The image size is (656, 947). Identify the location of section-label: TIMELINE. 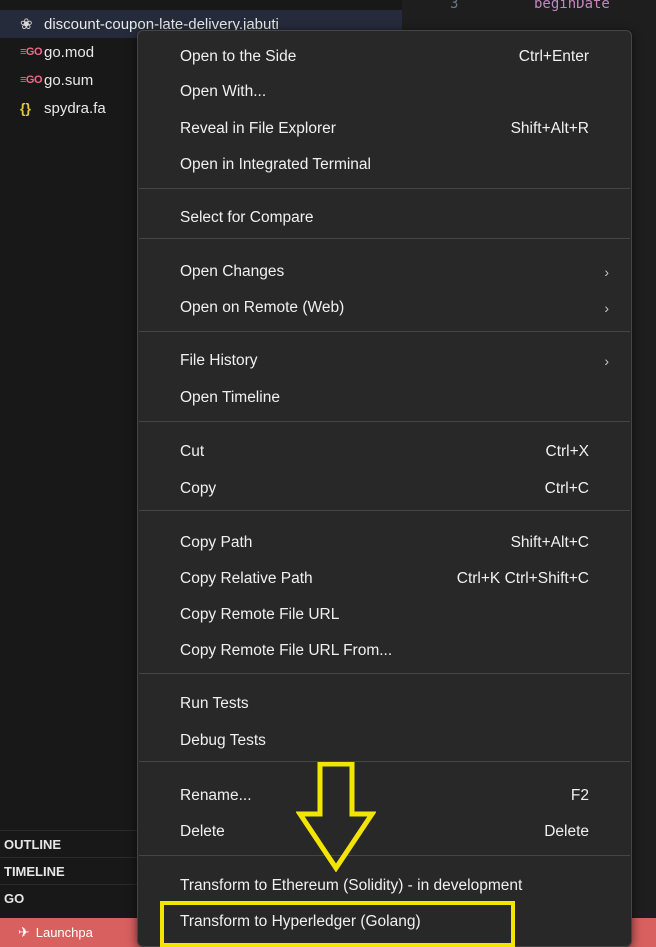
(34, 871).